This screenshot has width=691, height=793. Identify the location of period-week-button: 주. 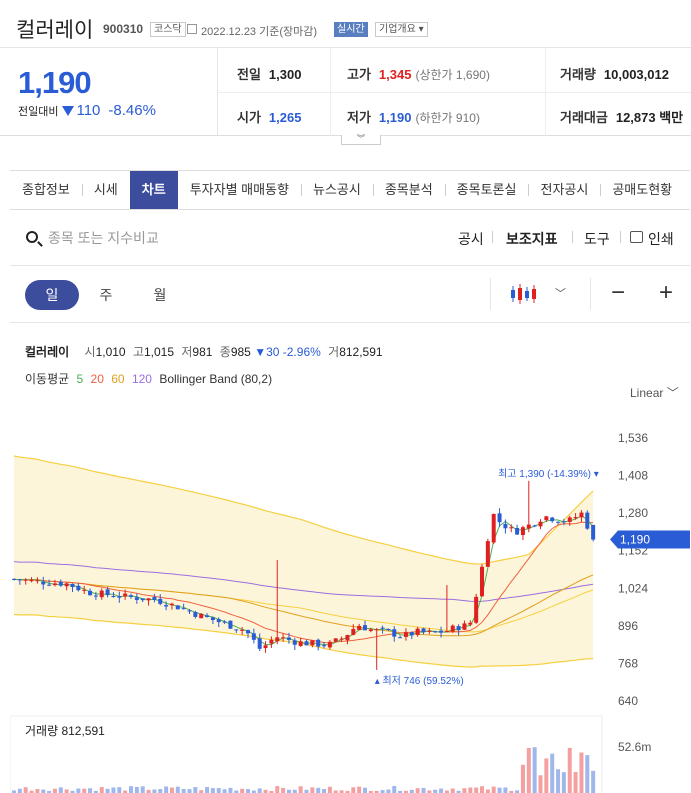
(106, 295).